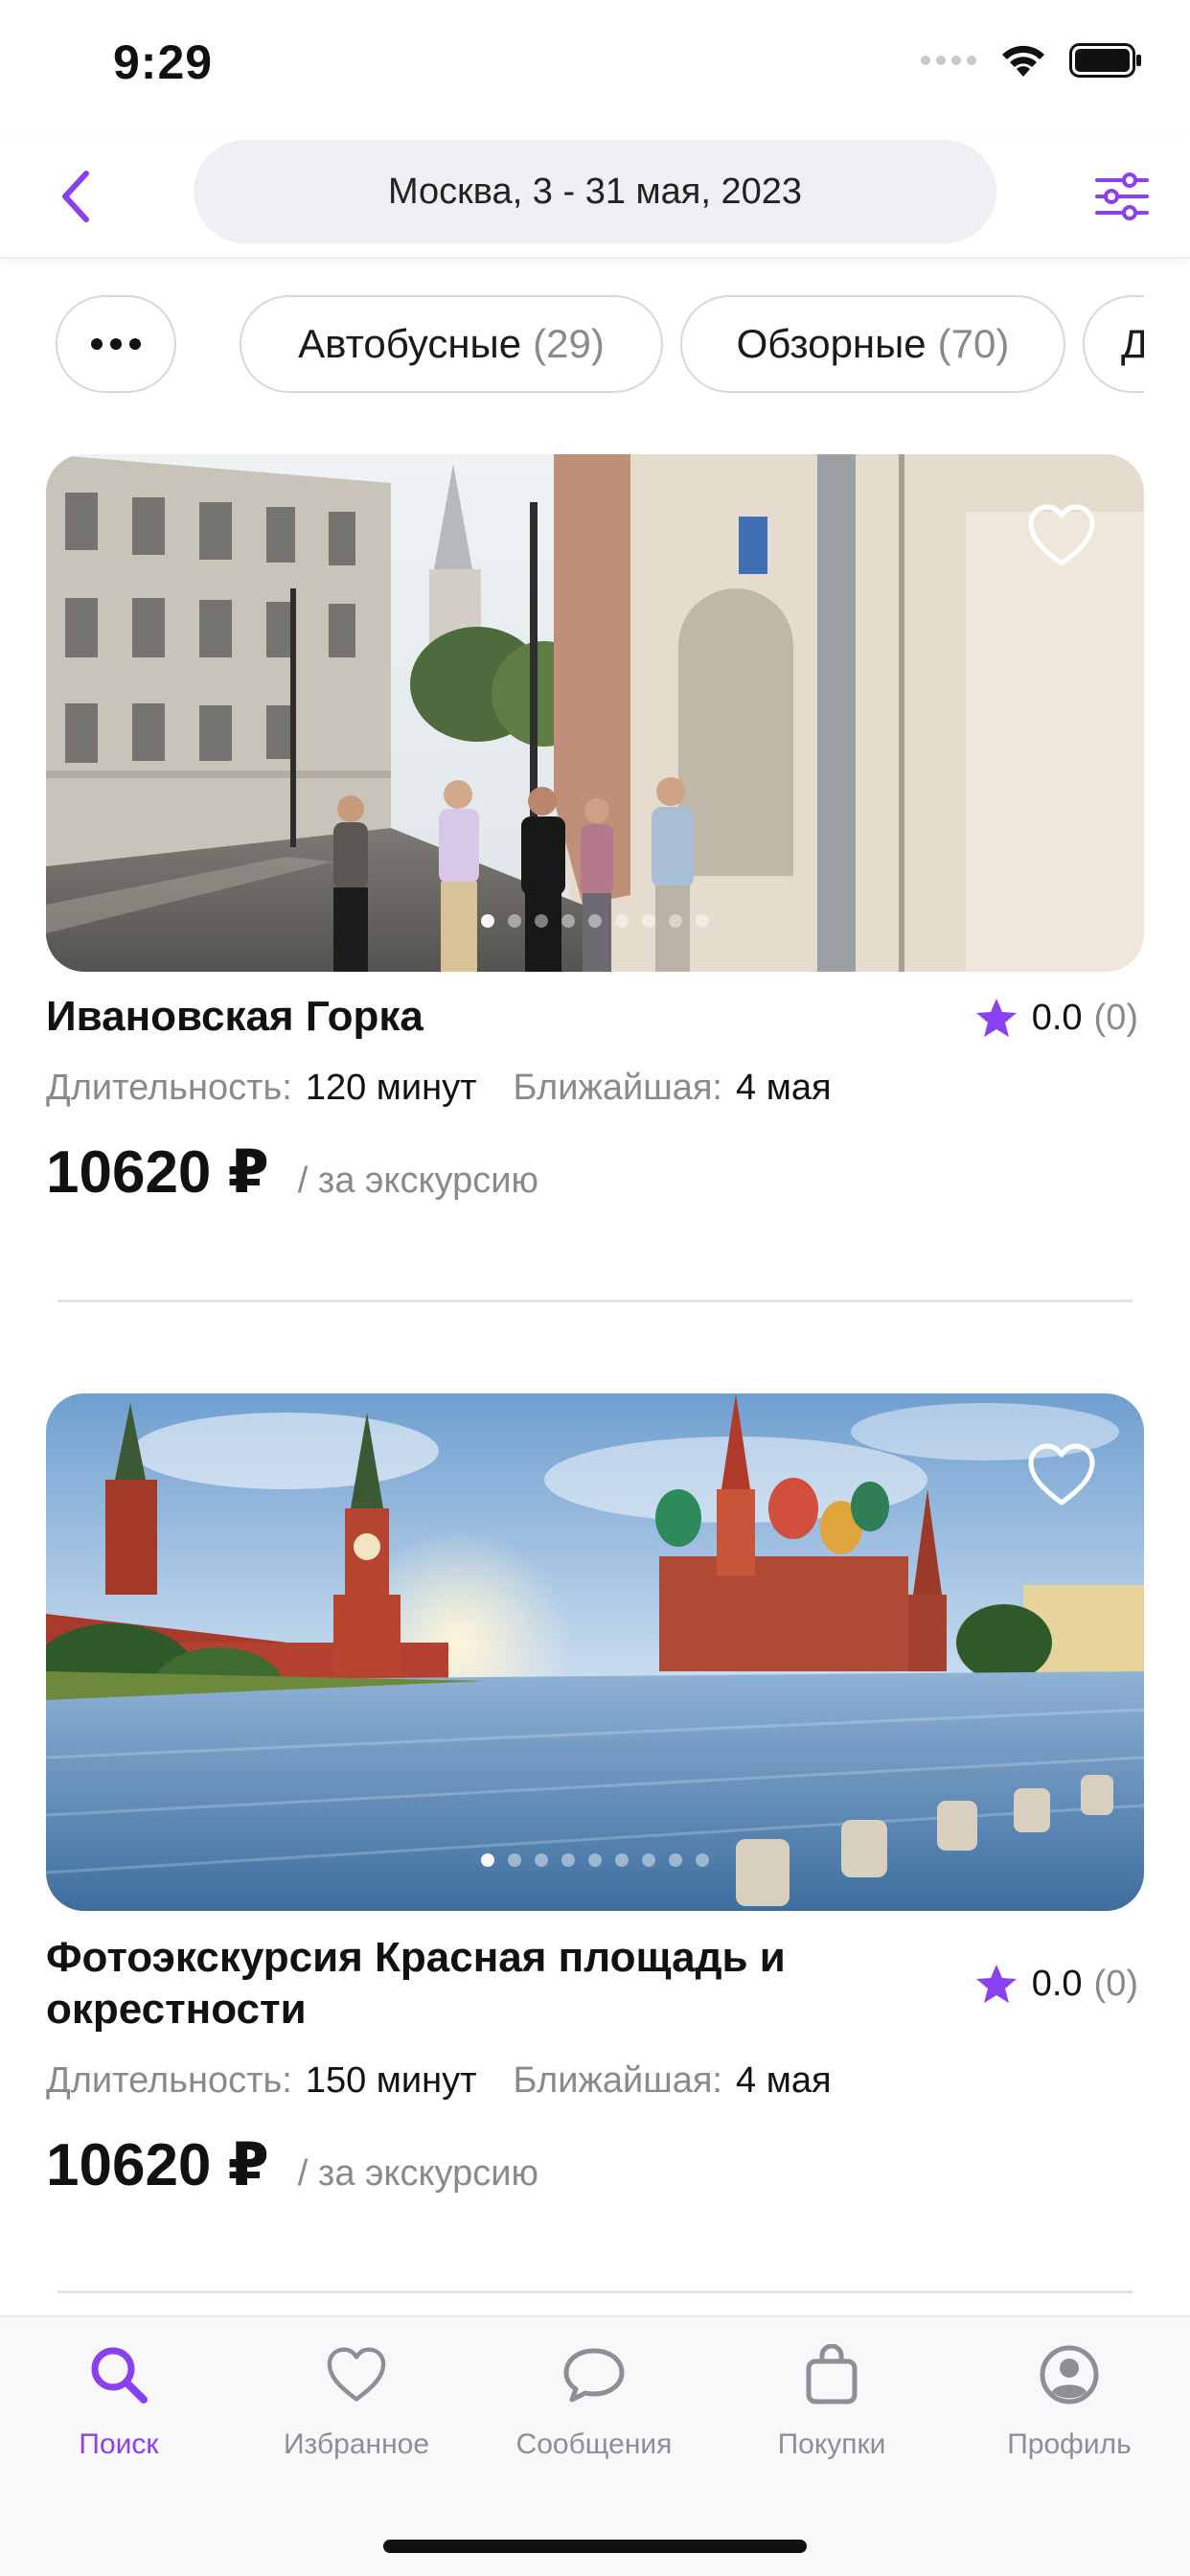  I want to click on battery-icon, so click(1105, 60).